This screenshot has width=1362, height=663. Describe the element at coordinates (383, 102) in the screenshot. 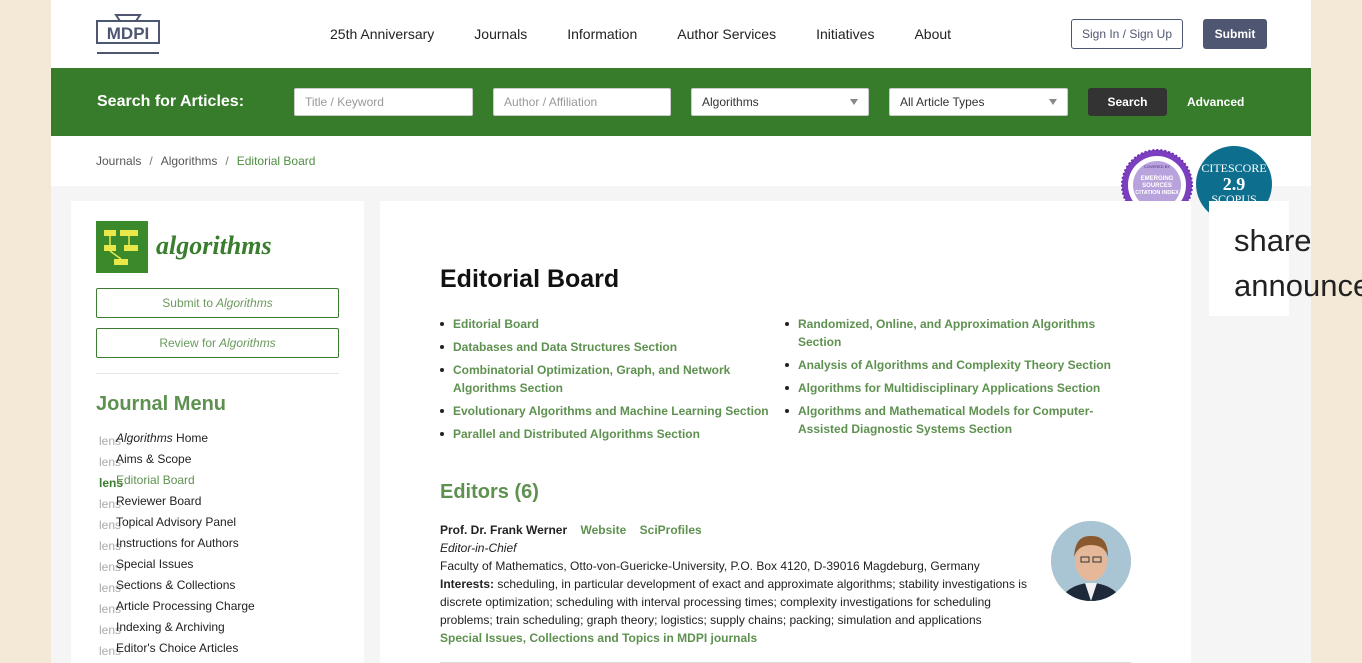

I see `title-keyword-input: Title / Keyword` at that location.